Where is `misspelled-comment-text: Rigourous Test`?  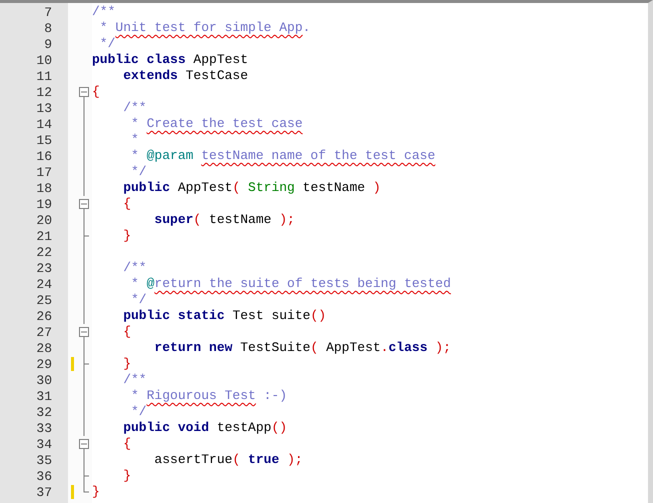
misspelled-comment-text: Rigourous Test is located at coordinates (201, 395).